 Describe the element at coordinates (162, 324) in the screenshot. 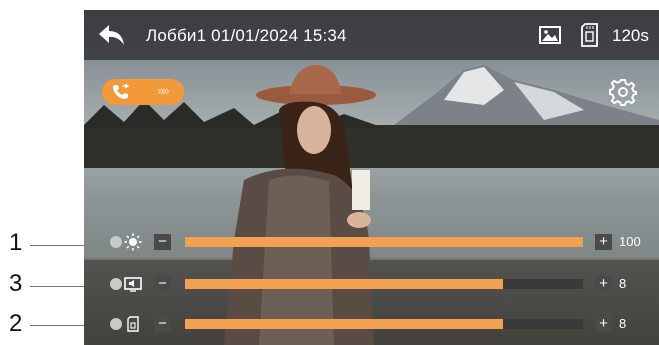

I see `third-minus-button: −` at that location.